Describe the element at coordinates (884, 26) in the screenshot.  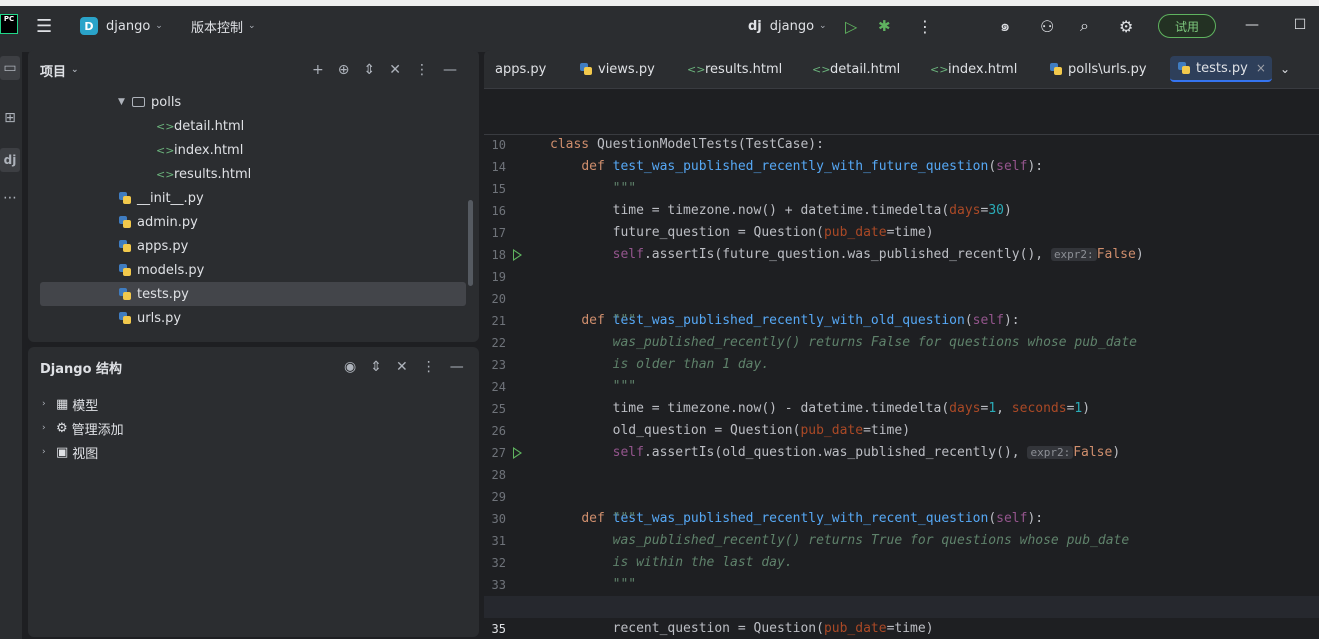
I see `debug-button: ✱` at that location.